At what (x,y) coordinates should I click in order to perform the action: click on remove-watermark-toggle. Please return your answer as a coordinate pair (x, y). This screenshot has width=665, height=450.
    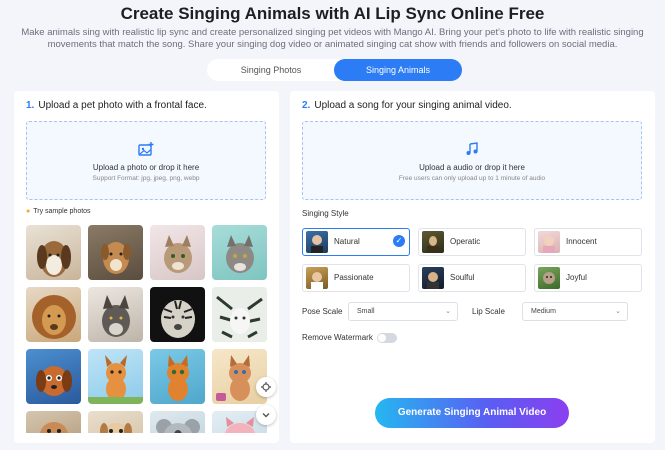
    Looking at the image, I should click on (387, 338).